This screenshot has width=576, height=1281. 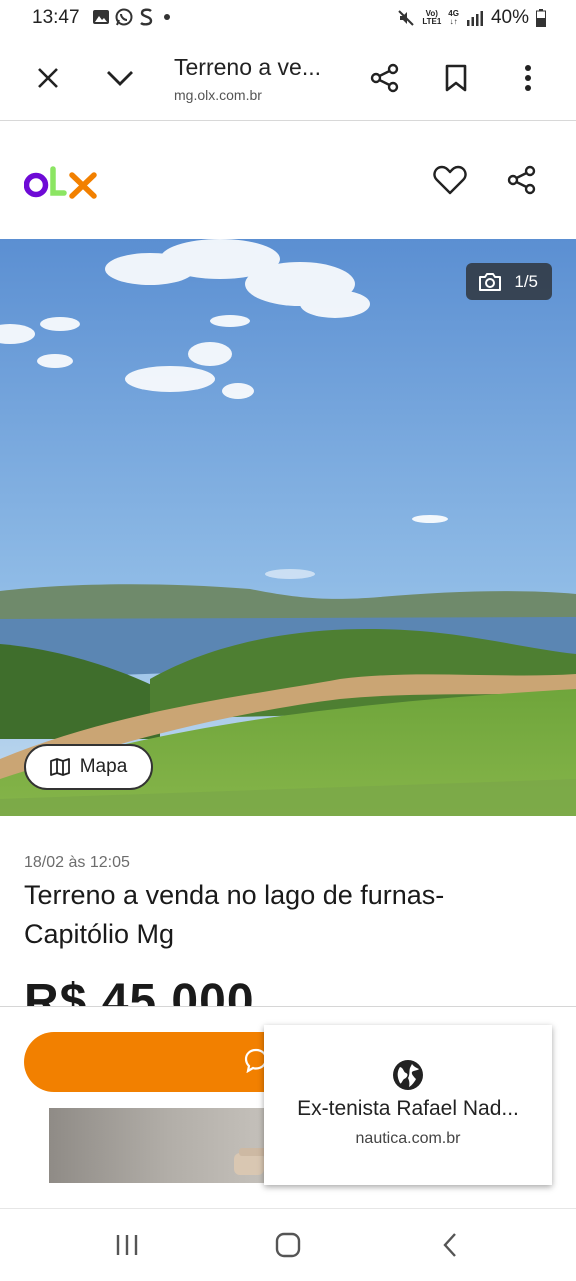 What do you see at coordinates (526, 281) in the screenshot?
I see `photo-counter-text: 1/5` at bounding box center [526, 281].